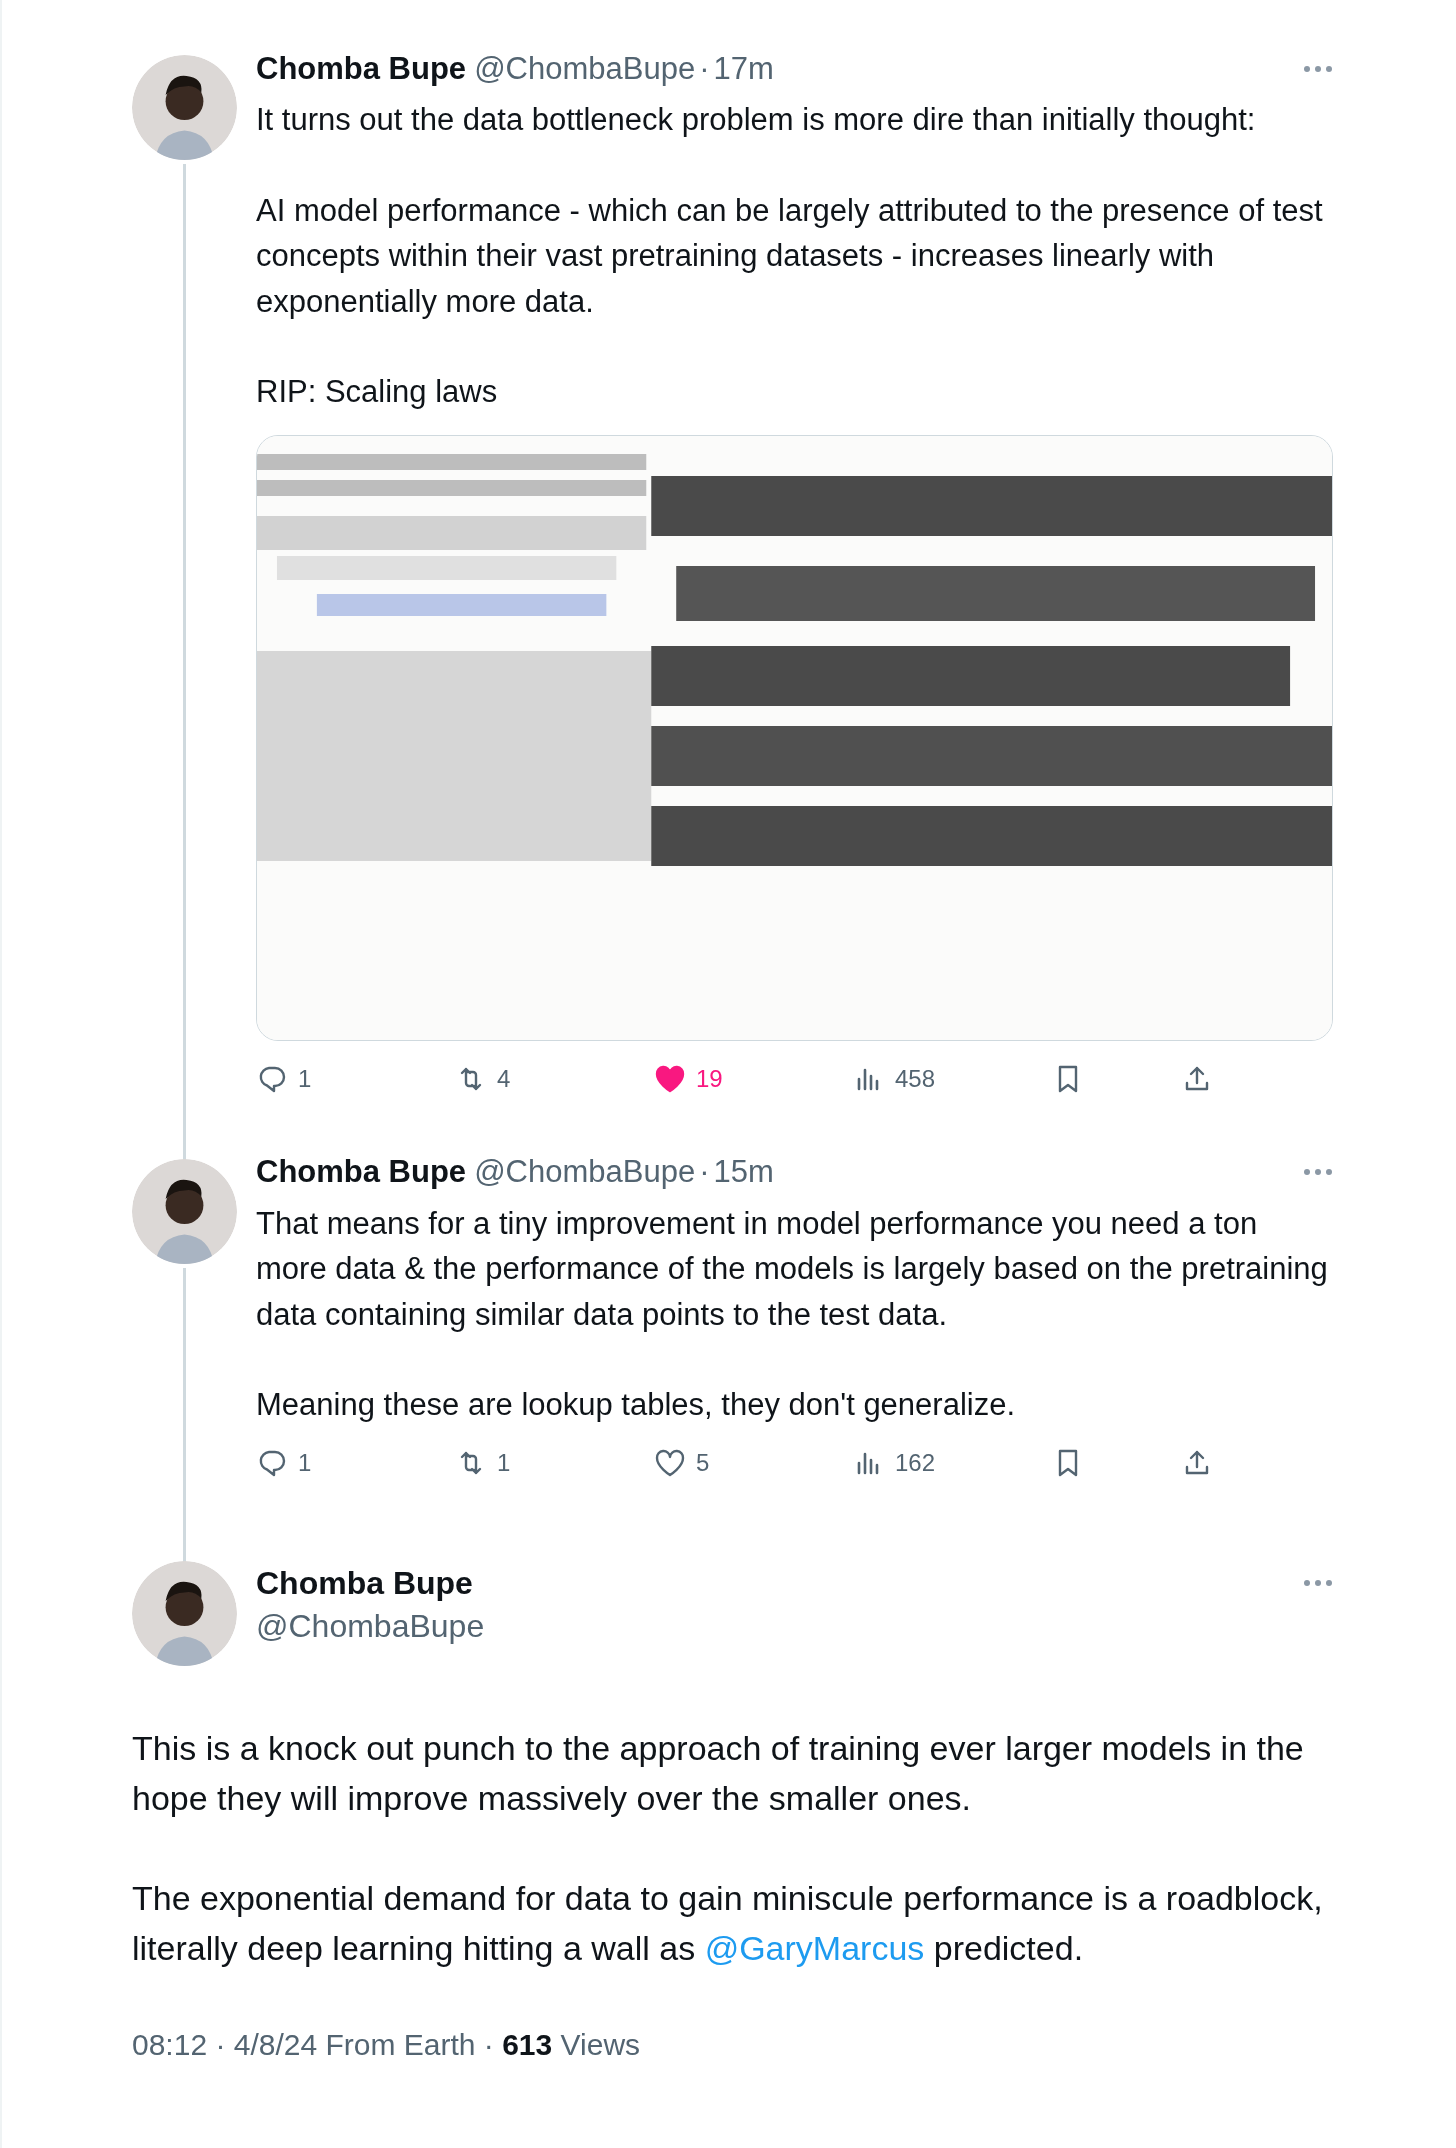 This screenshot has height=2148, width=1456. I want to click on post-text: That means for a tiny improvement in model performance you need a ton more data & the performance of the models is largely based on the pretraining data containing similar data points to the test data., so click(792, 1269).